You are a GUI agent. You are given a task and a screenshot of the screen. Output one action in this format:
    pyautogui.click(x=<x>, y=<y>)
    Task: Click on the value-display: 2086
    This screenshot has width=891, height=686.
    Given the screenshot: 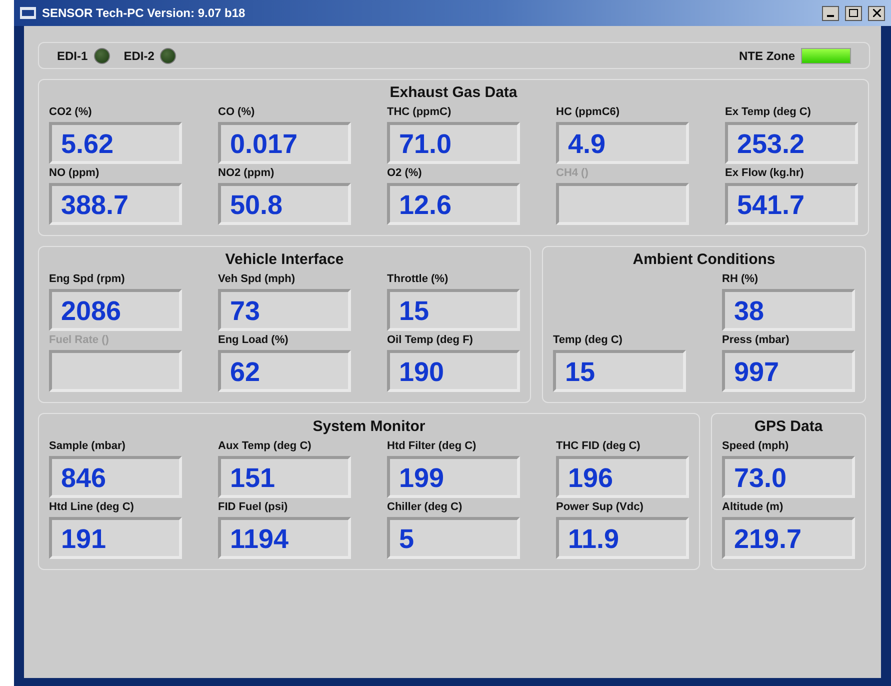 What is the action you would take?
    pyautogui.click(x=115, y=310)
    